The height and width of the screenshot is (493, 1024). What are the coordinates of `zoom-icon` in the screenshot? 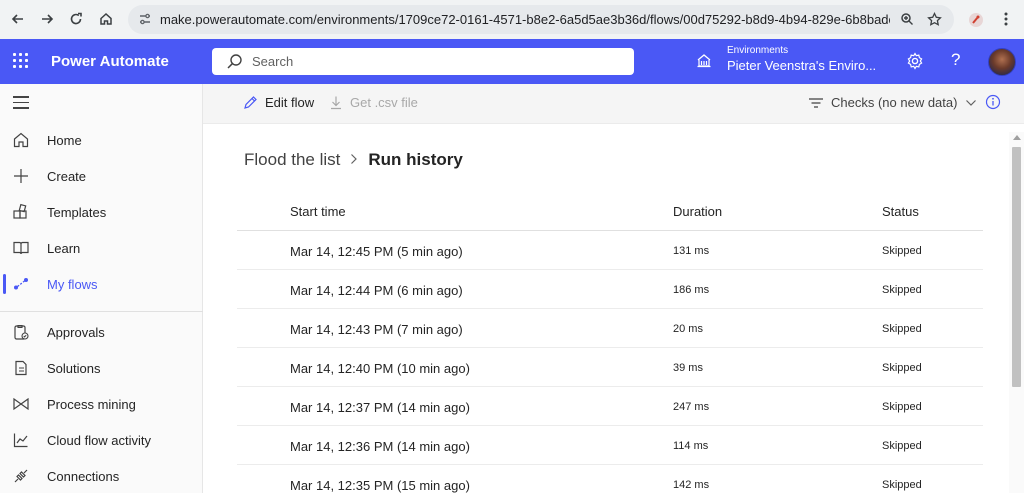 It's located at (907, 19).